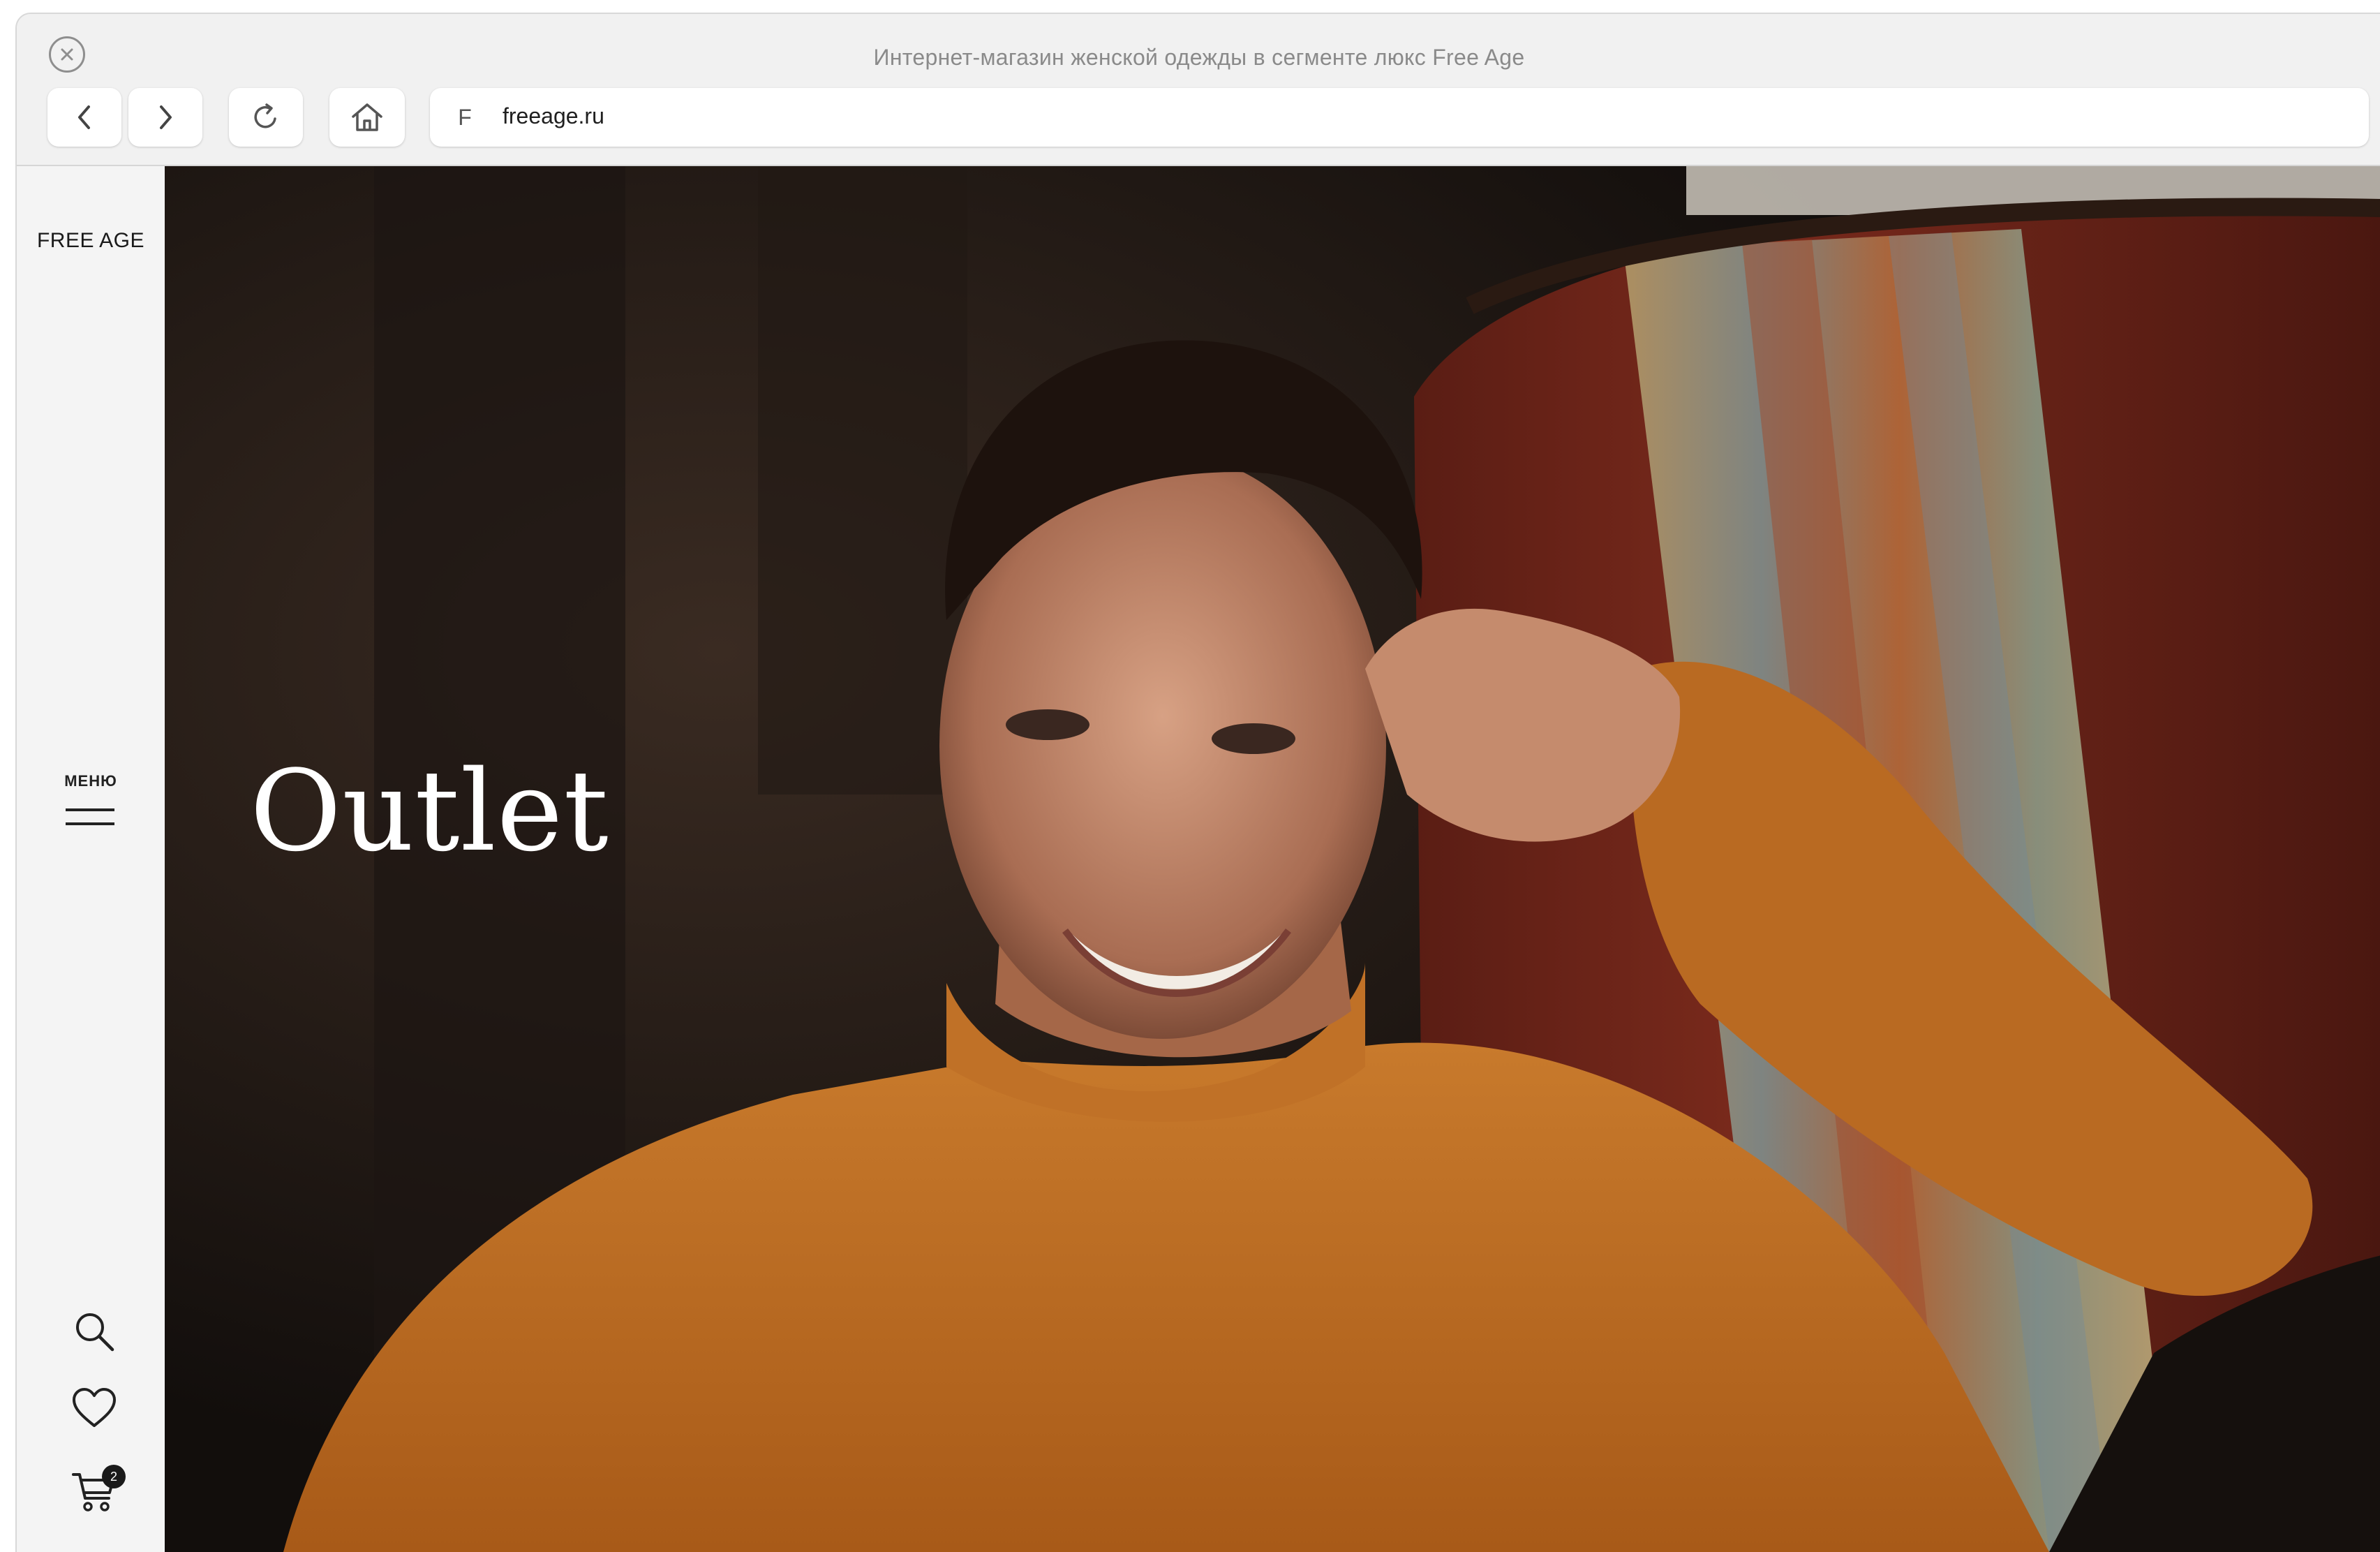  I want to click on site-logo: FREE AGE, so click(91, 241).